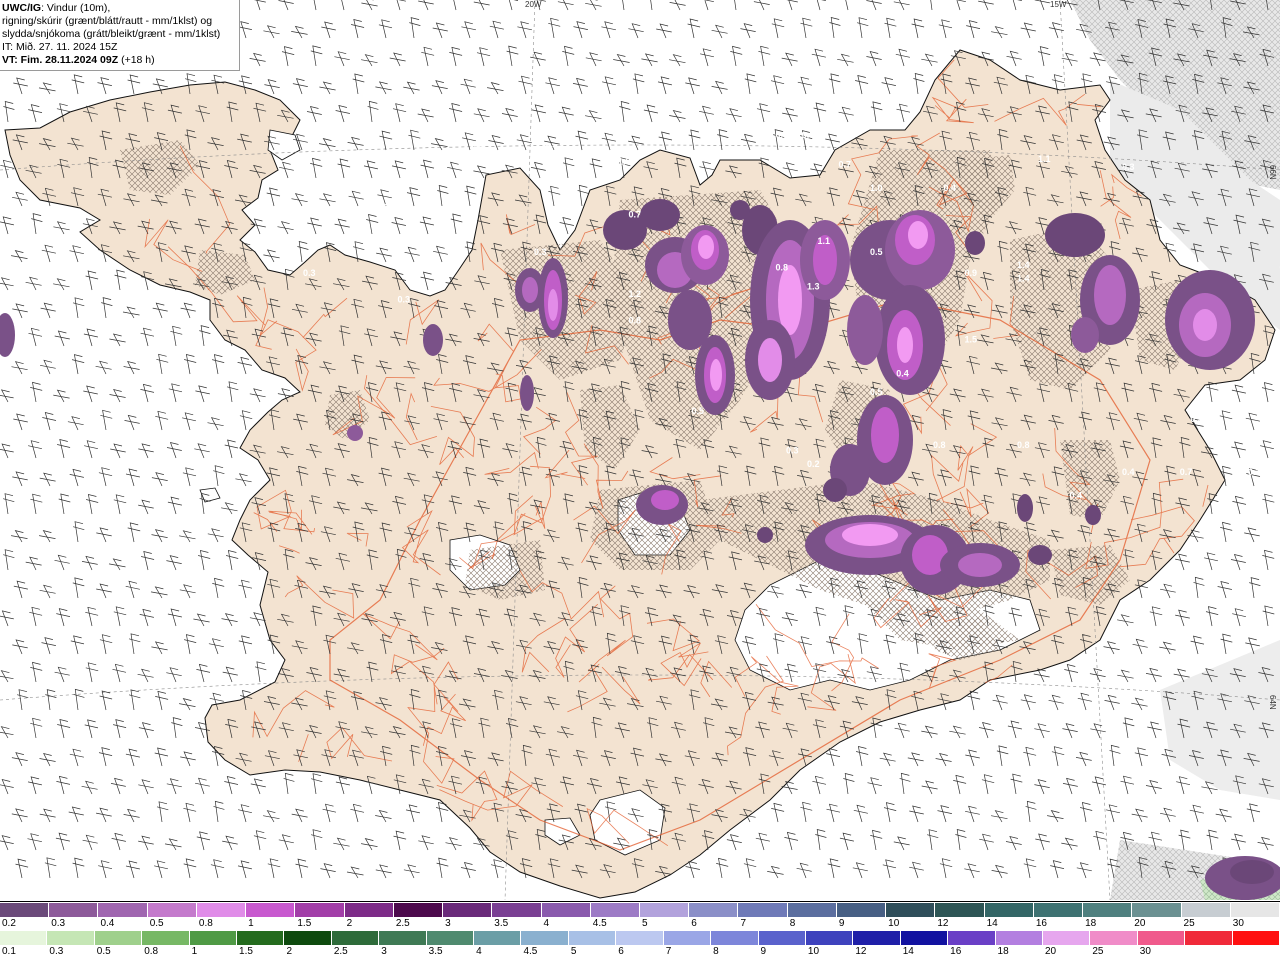 This screenshot has width=1280, height=960. I want to click on legend-label: 7, so click(668, 951).